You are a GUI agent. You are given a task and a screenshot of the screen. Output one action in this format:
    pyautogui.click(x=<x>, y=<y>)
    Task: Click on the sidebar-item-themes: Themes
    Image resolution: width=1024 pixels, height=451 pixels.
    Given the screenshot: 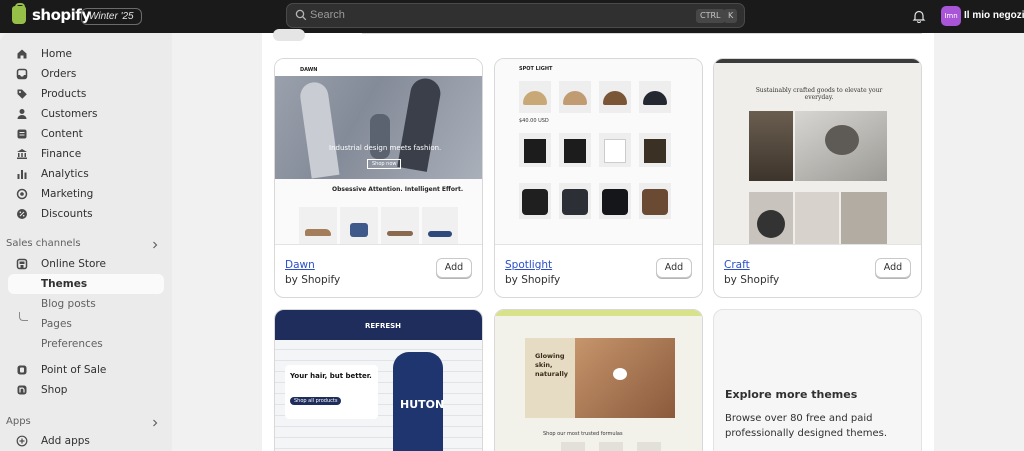 What is the action you would take?
    pyautogui.click(x=86, y=284)
    